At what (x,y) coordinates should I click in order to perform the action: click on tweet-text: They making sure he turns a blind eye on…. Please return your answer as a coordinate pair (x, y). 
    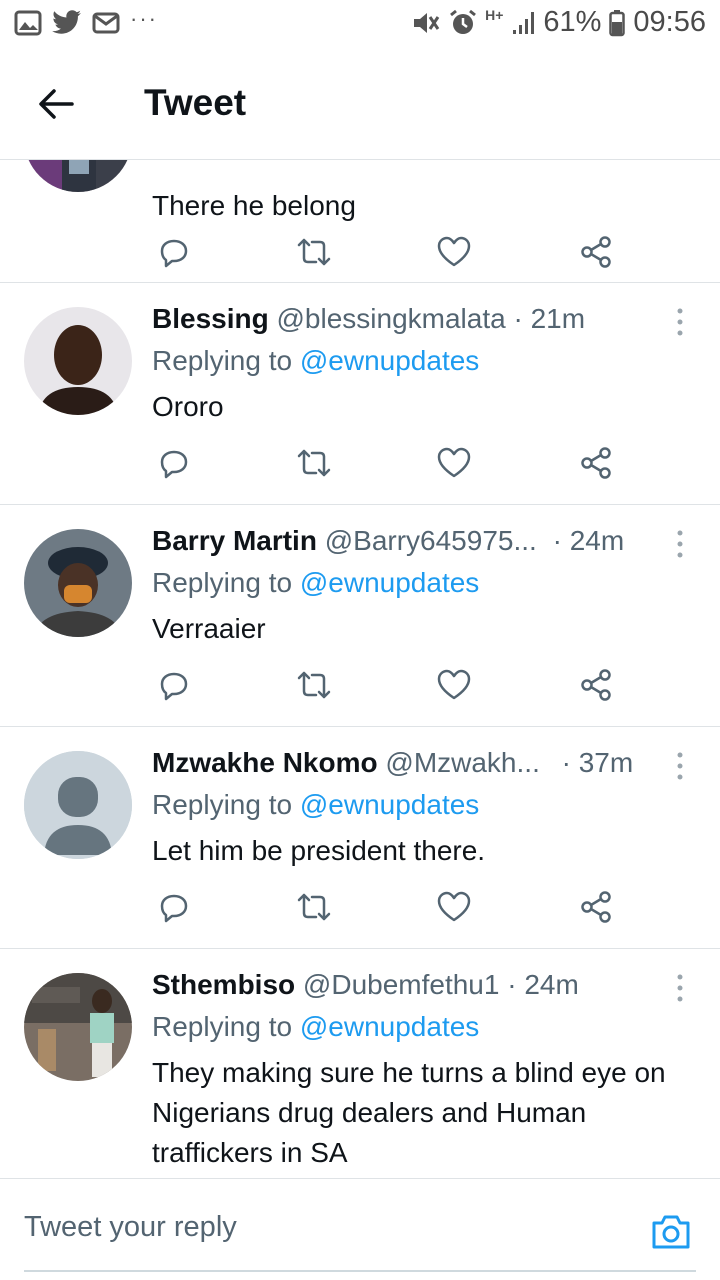
    Looking at the image, I should click on (409, 1112).